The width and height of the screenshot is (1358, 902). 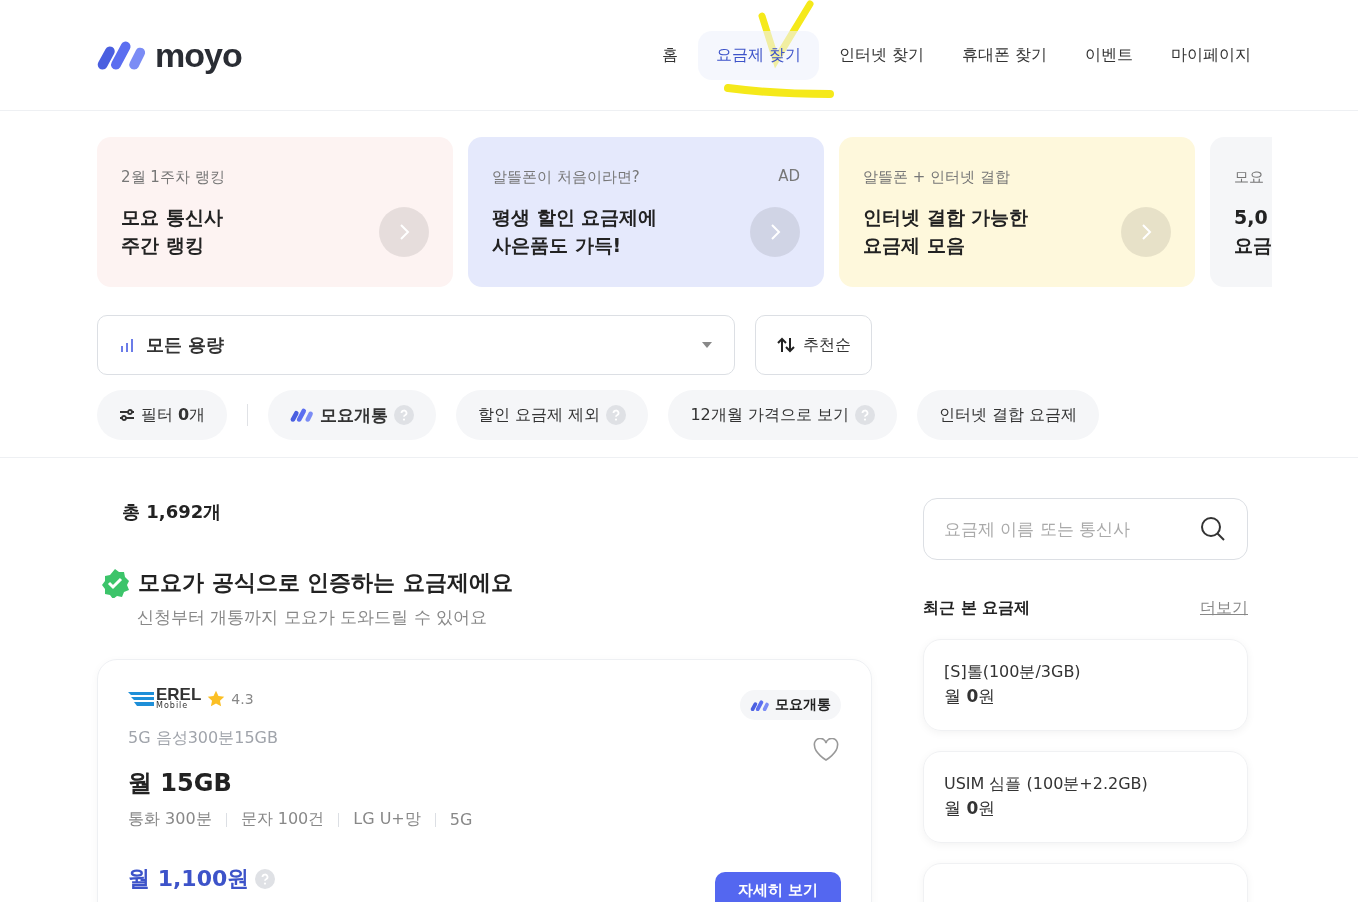 I want to click on banner-title: 인터넷 결합 가능한 요금제 모음, so click(x=946, y=231).